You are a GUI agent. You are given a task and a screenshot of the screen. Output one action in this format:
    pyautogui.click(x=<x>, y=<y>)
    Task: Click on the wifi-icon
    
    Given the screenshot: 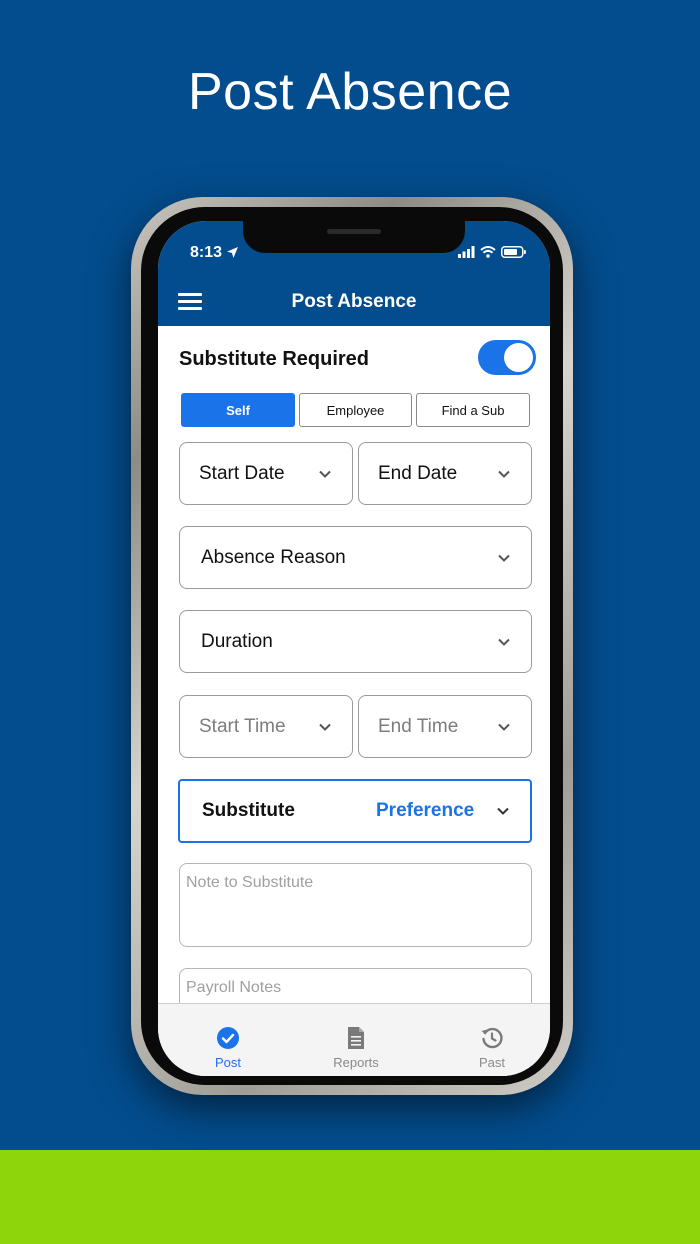 What is the action you would take?
    pyautogui.click(x=488, y=252)
    